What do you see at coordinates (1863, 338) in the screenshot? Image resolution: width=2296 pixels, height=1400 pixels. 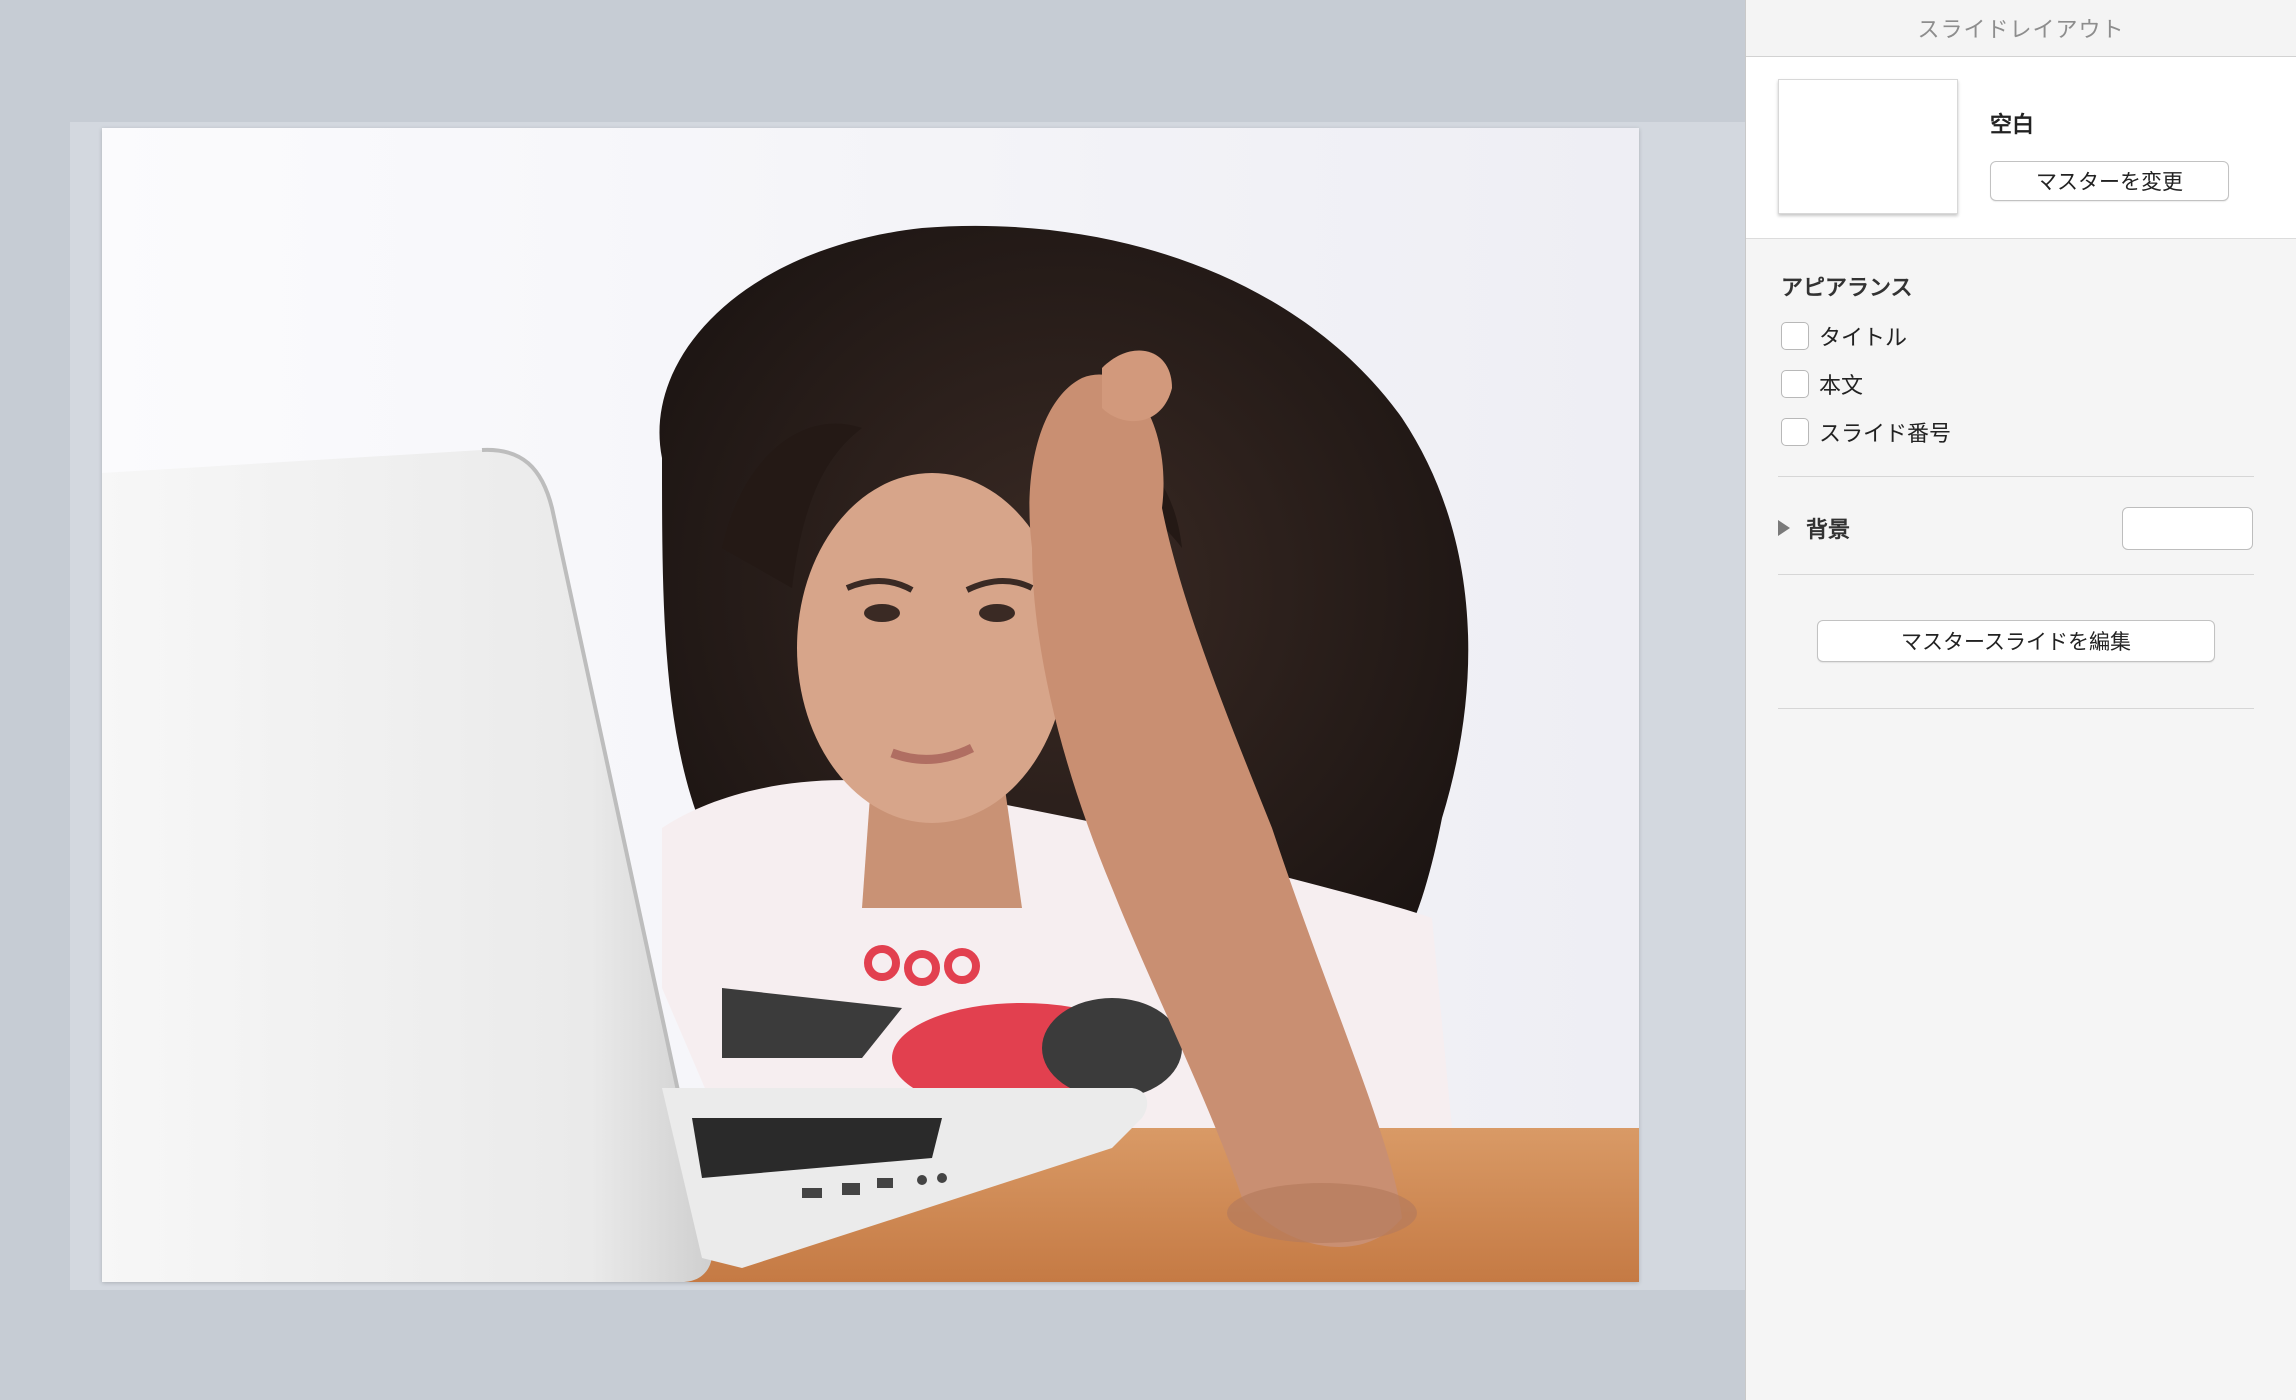 I see `title-option-label: タイトル` at bounding box center [1863, 338].